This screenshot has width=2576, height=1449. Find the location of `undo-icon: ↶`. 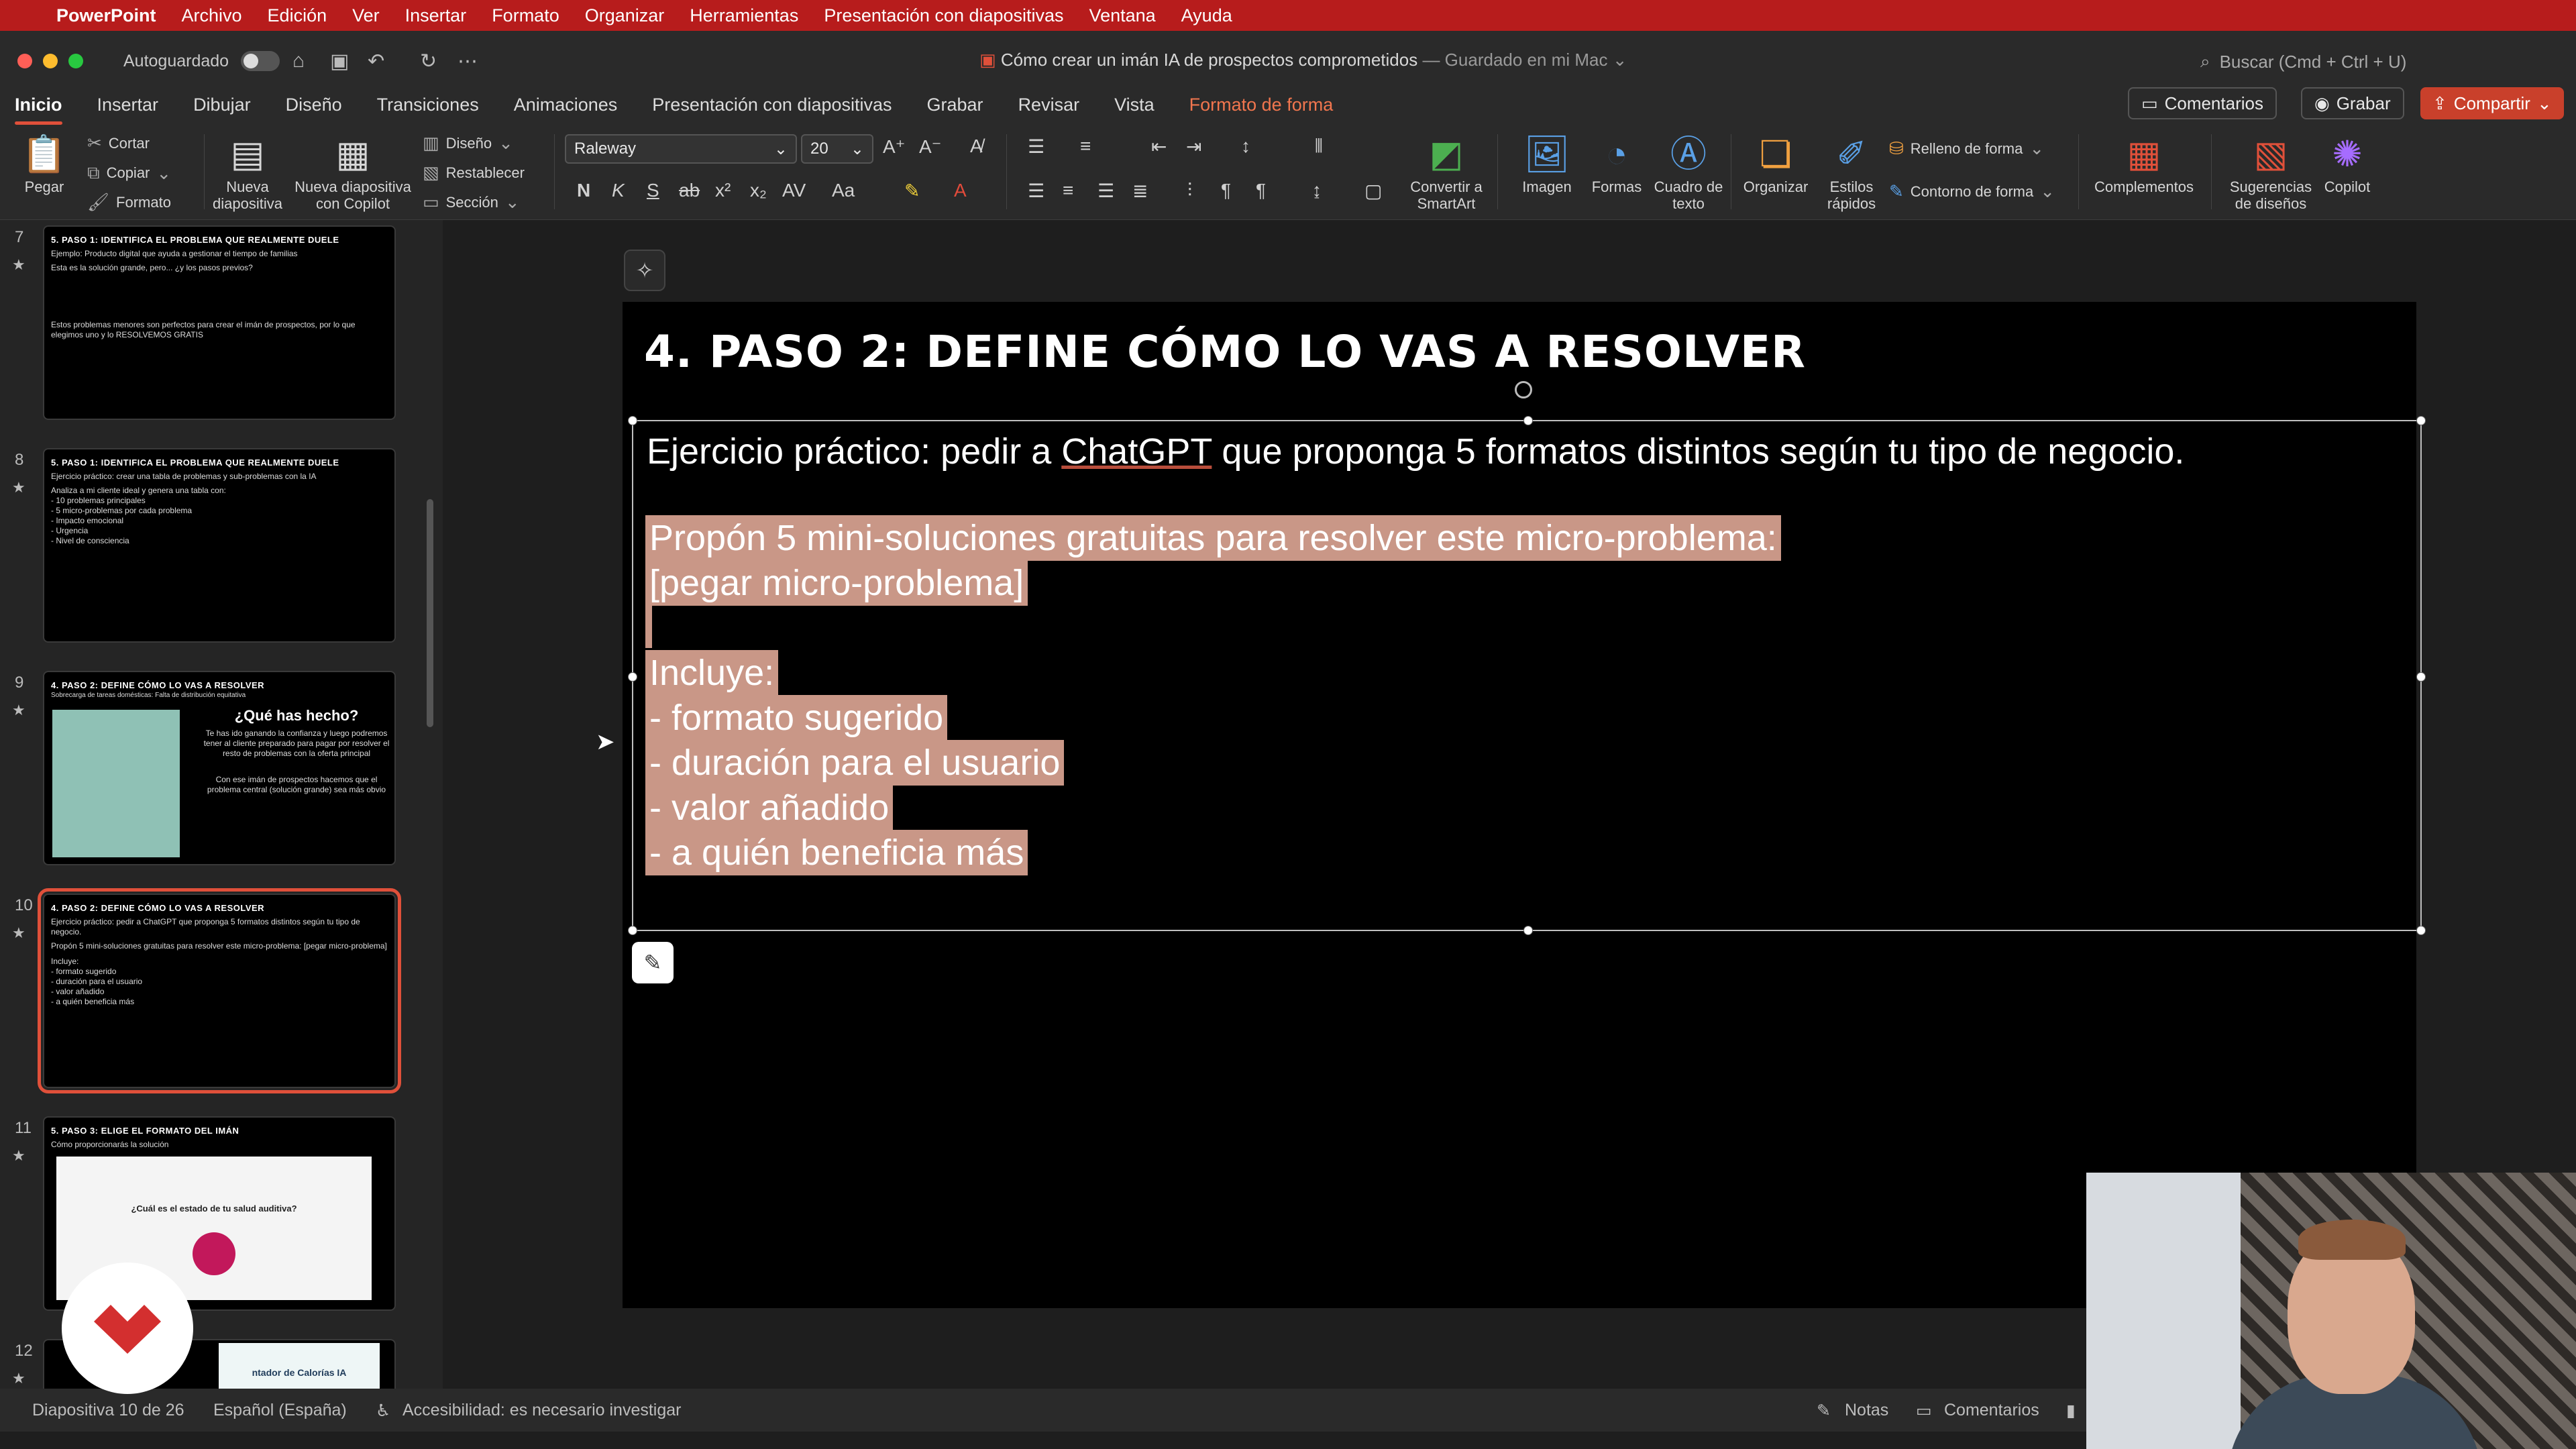

undo-icon: ↶ is located at coordinates (376, 61).